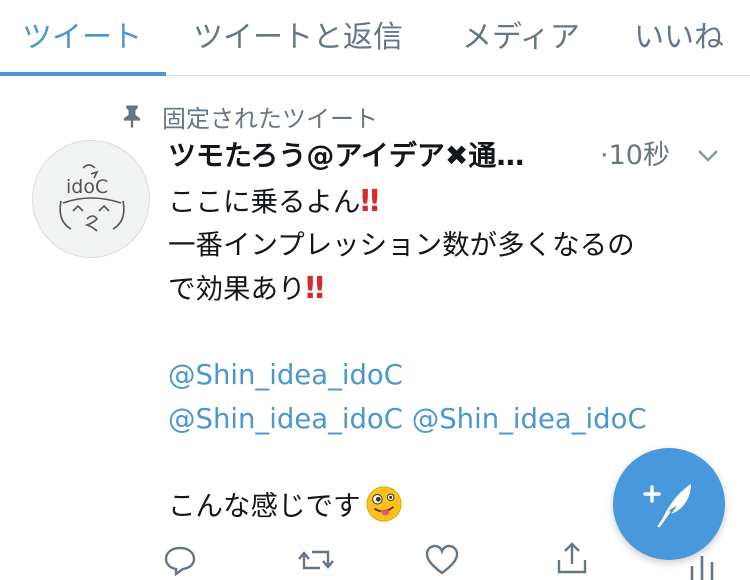 The height and width of the screenshot is (580, 750). Describe the element at coordinates (442, 560) in the screenshot. I see `like-icon` at that location.